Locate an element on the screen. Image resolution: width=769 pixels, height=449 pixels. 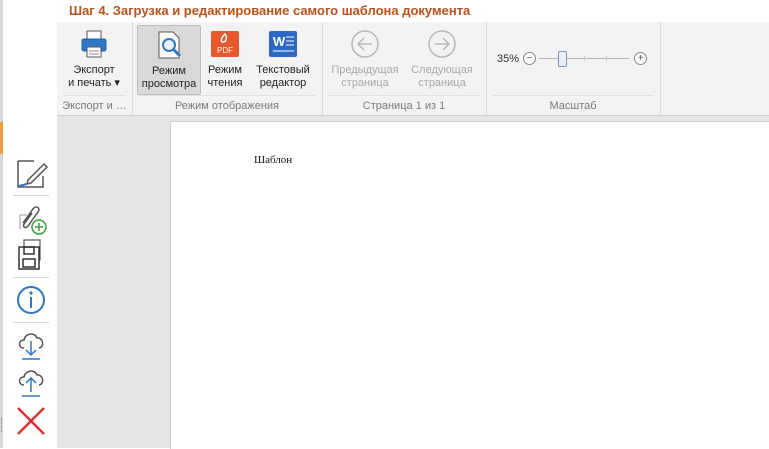
export-print-button: Экспорт и печать ▾ is located at coordinates (94, 59).